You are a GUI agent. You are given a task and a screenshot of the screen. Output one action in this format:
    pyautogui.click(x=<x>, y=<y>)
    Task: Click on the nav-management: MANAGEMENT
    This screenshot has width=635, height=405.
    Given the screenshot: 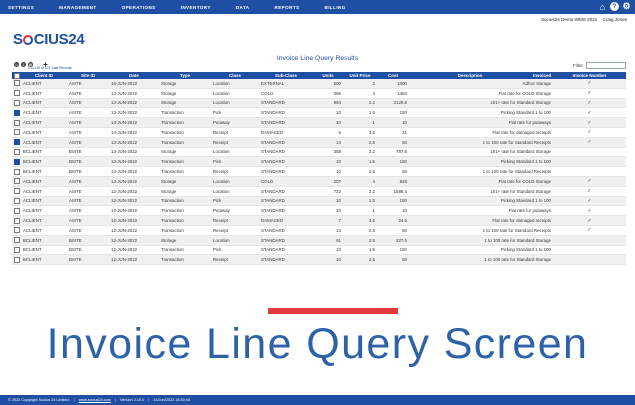 What is the action you would take?
    pyautogui.click(x=77, y=7)
    